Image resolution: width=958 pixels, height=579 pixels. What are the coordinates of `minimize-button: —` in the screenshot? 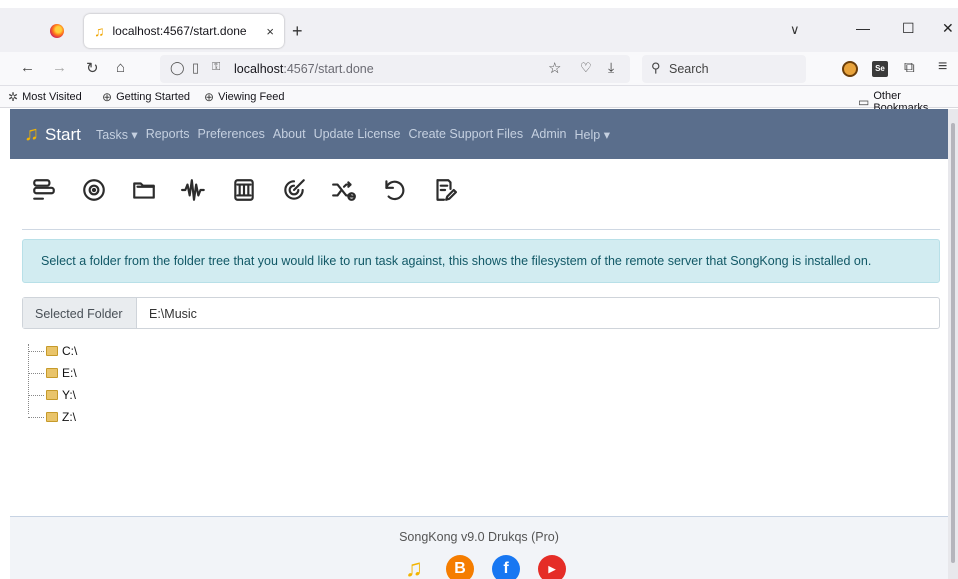 It's located at (863, 28).